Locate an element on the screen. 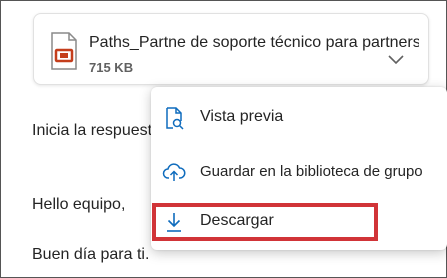  menu-item-label: Guardar en la biblioteca de grupo is located at coordinates (311, 171).